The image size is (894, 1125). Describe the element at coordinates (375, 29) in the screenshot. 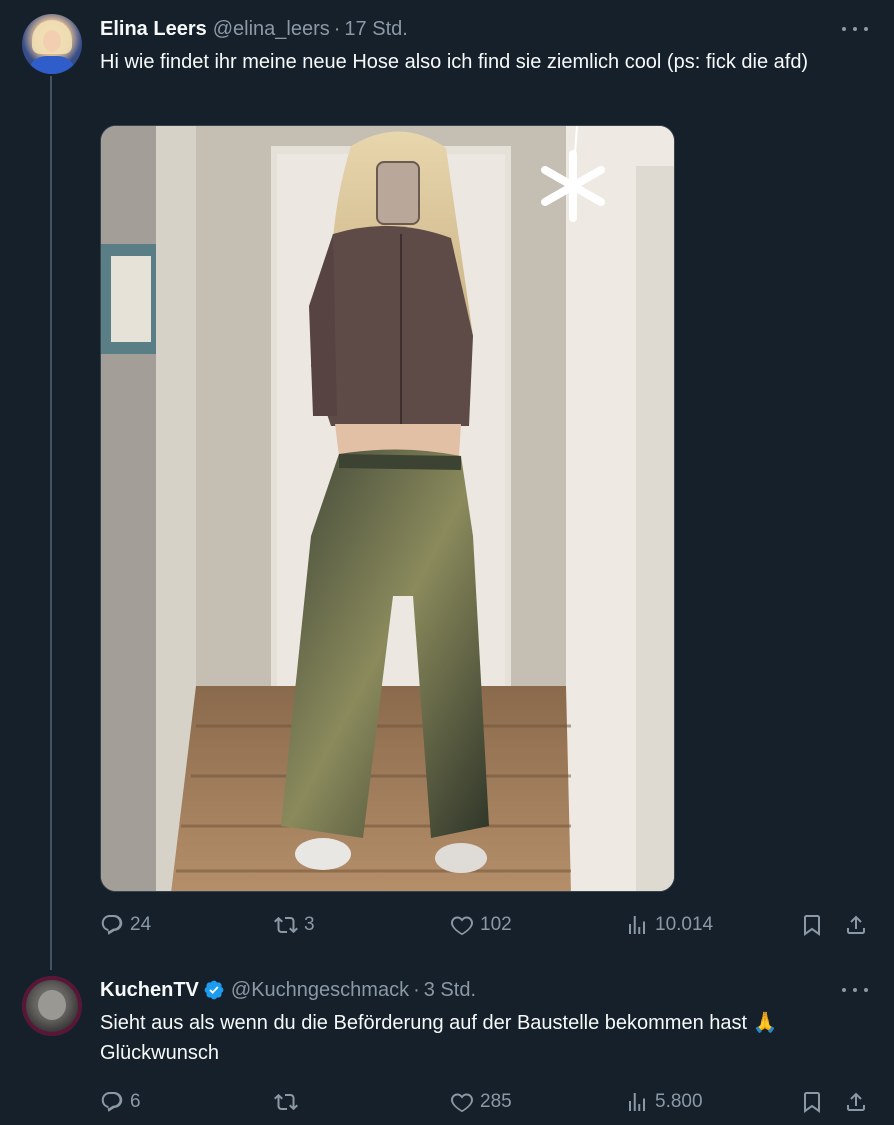

I see `timestamp: 17 Std.` at that location.